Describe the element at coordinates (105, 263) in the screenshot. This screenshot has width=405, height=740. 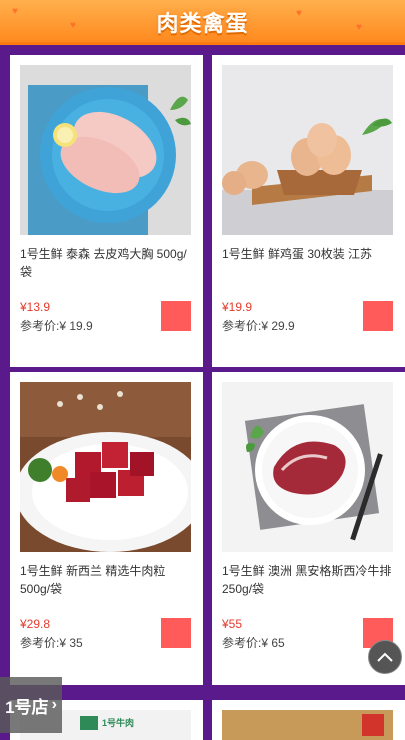
I see `product-name: 1号生鲜 泰森 去皮鸡大胸 500g/袋` at that location.